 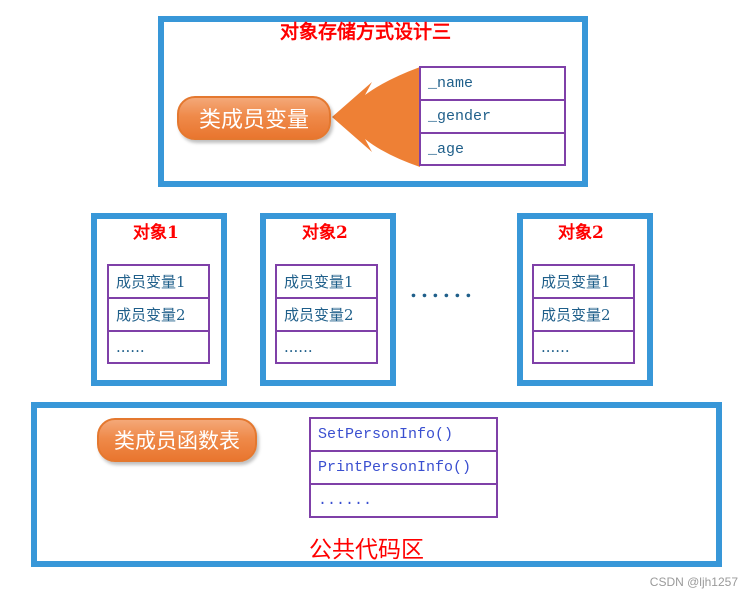 I want to click on object-title-2: 对象2, so click(x=325, y=233).